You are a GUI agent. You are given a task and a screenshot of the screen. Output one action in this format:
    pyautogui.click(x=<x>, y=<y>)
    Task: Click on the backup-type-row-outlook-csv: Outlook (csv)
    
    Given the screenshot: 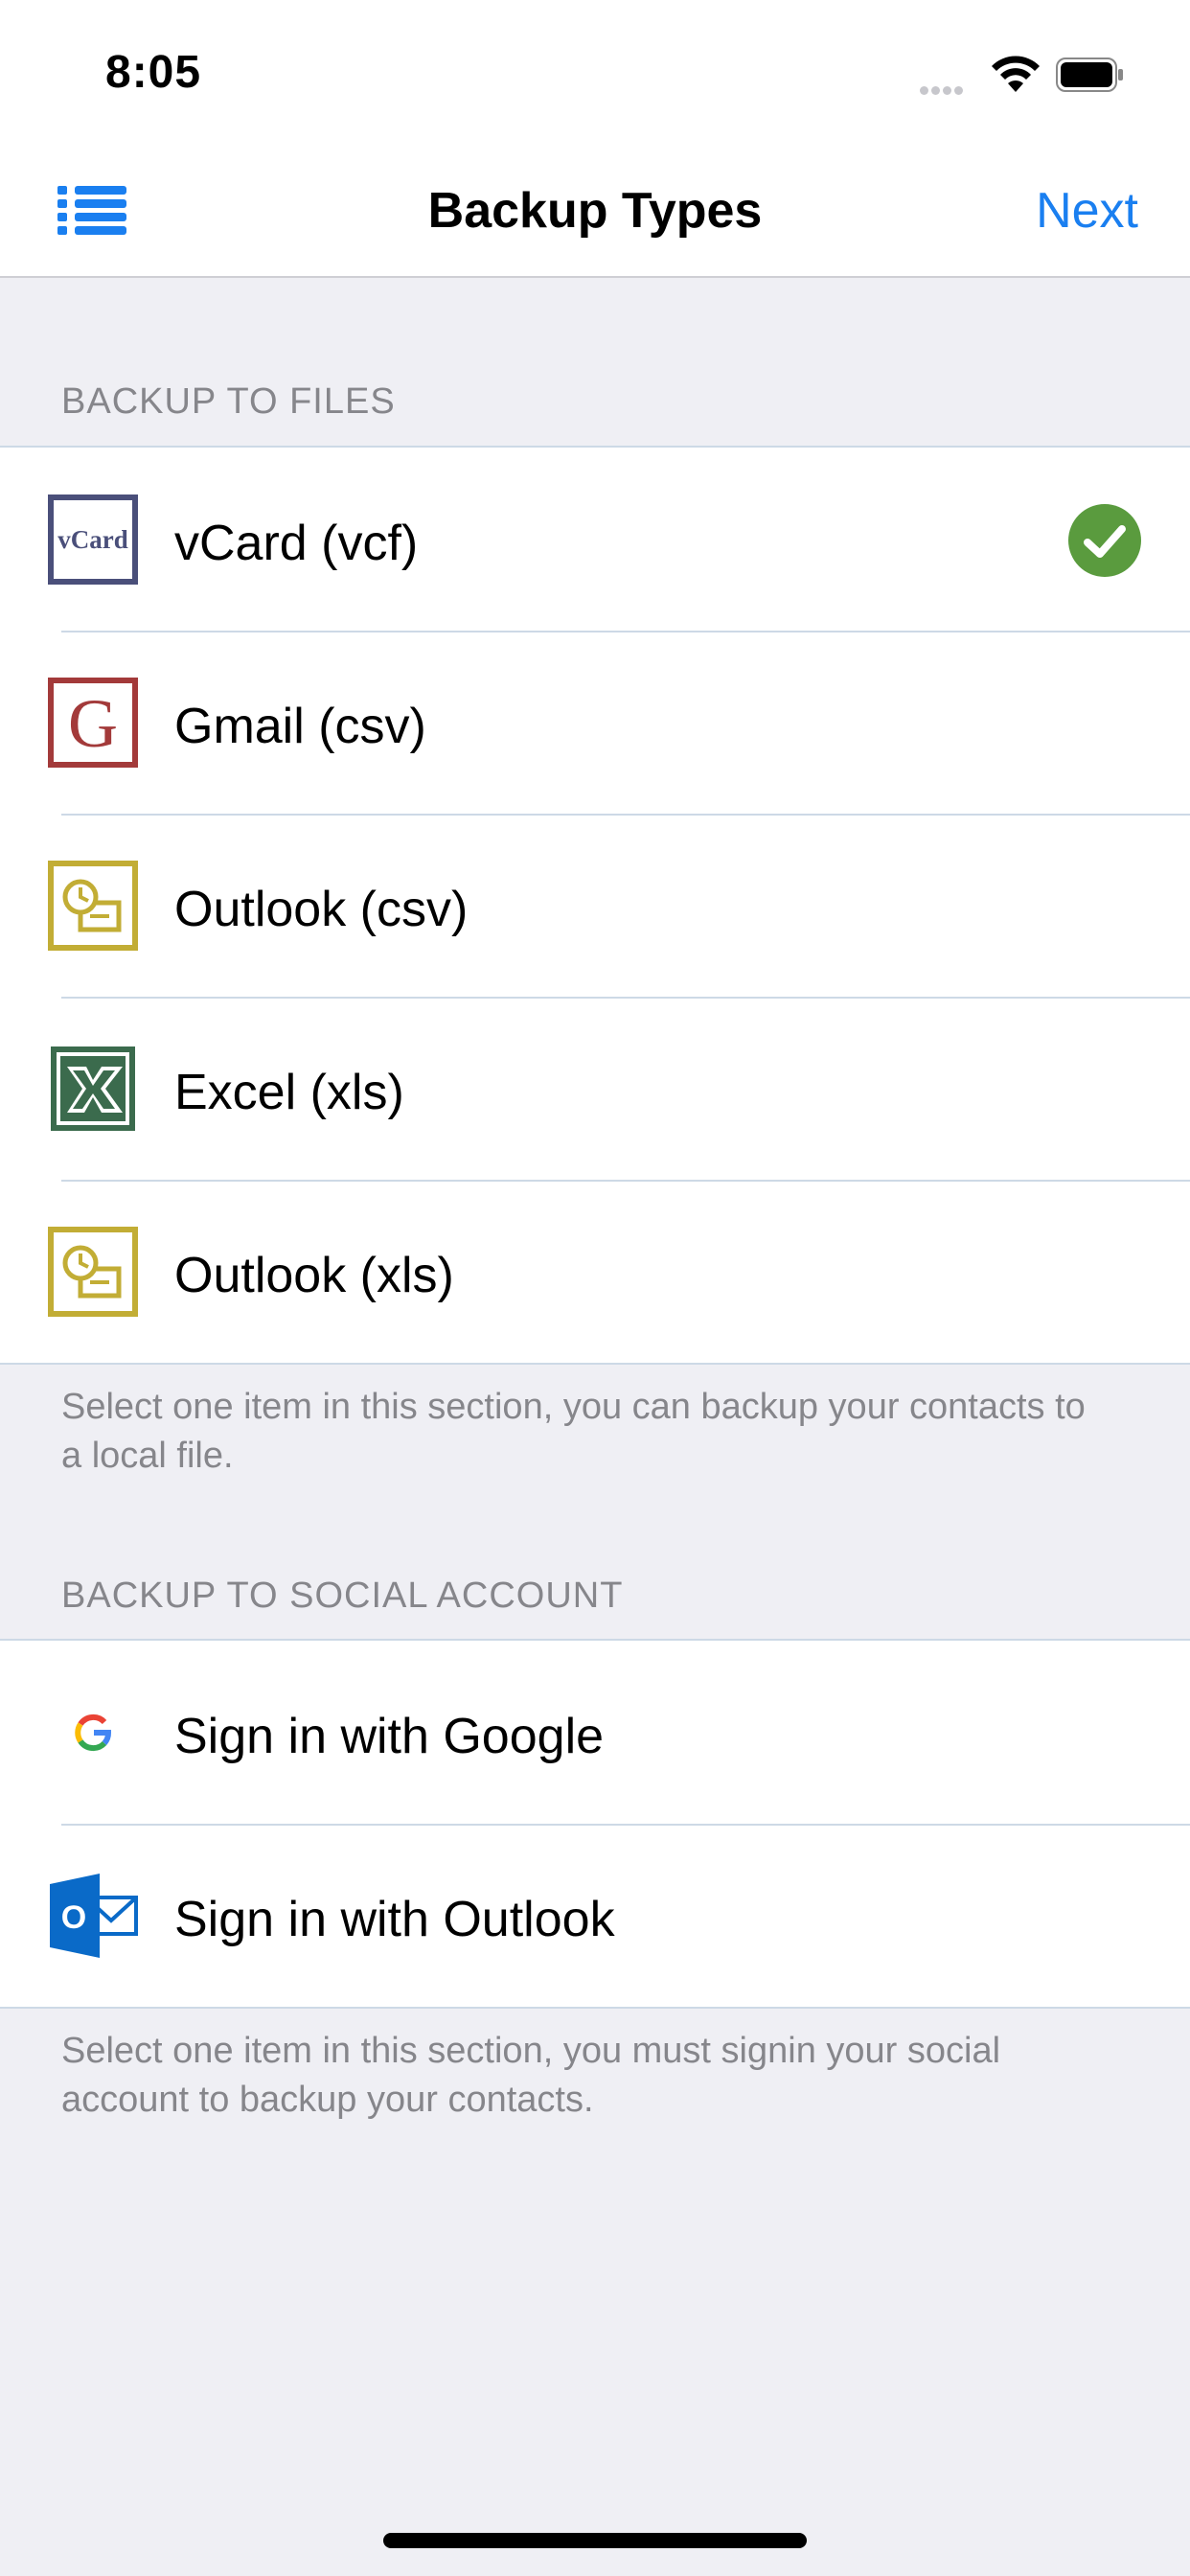 What is the action you would take?
    pyautogui.click(x=595, y=905)
    